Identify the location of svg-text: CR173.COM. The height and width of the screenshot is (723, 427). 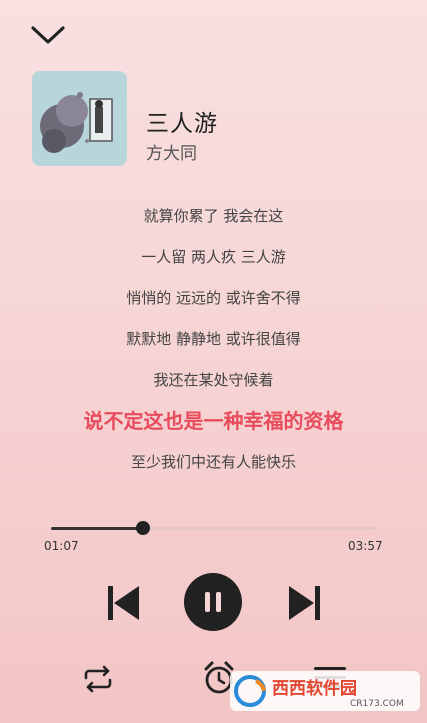
(377, 704).